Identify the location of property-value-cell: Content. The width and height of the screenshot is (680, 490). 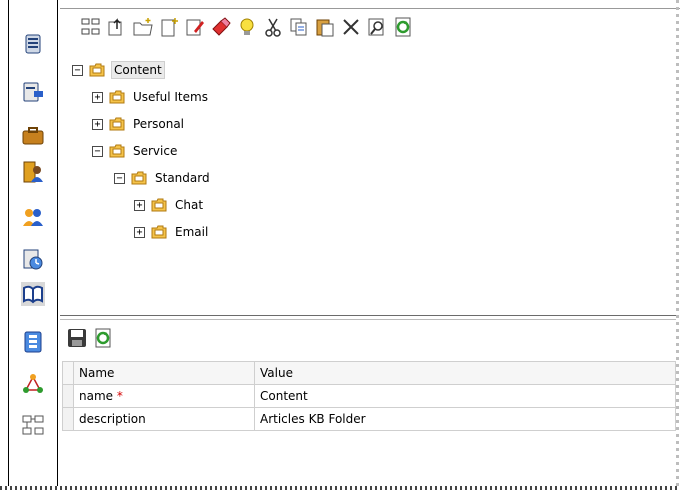
(465, 396).